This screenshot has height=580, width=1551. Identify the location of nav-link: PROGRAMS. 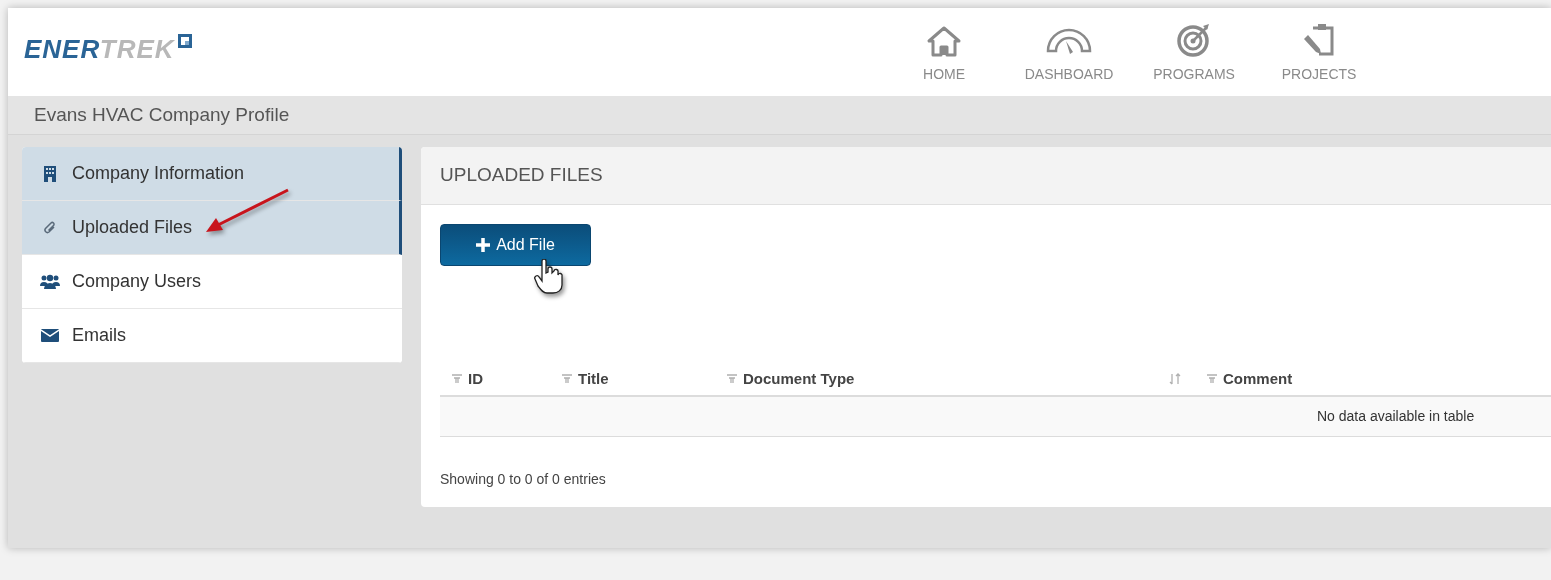
(1194, 54).